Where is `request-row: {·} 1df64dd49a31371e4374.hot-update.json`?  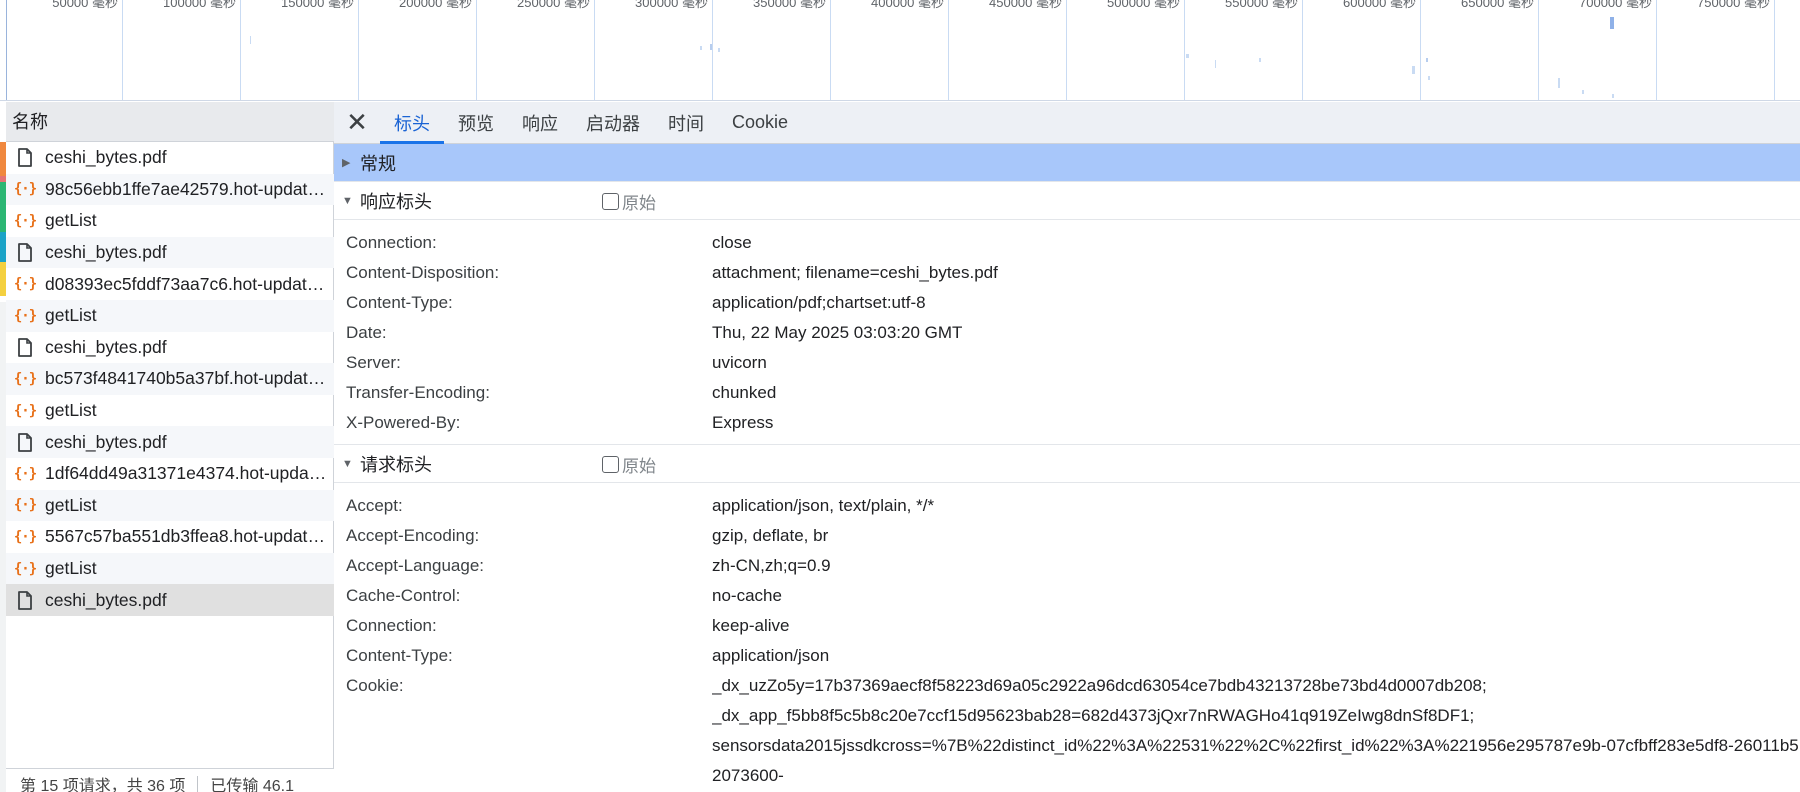 request-row: {·} 1df64dd49a31371e4374.hot-update.json is located at coordinates (170, 474).